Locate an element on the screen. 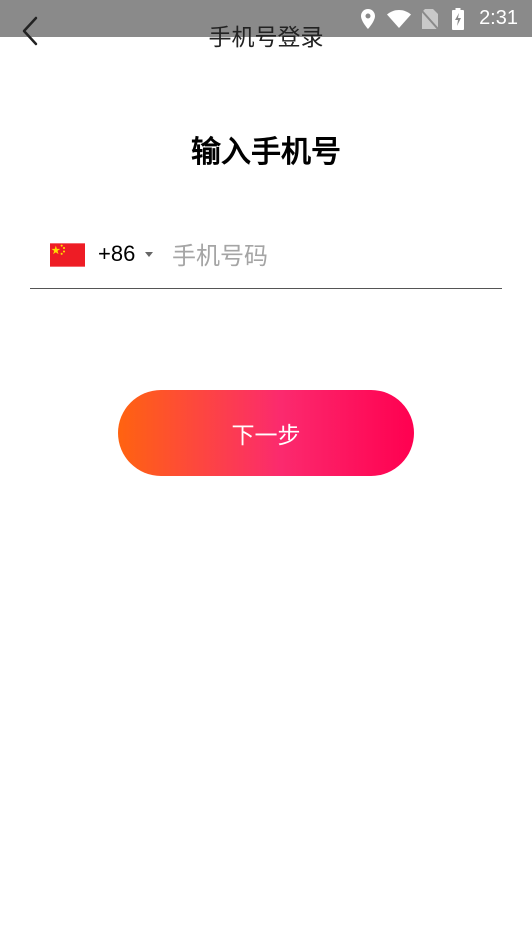  china-flag-icon is located at coordinates (67, 255).